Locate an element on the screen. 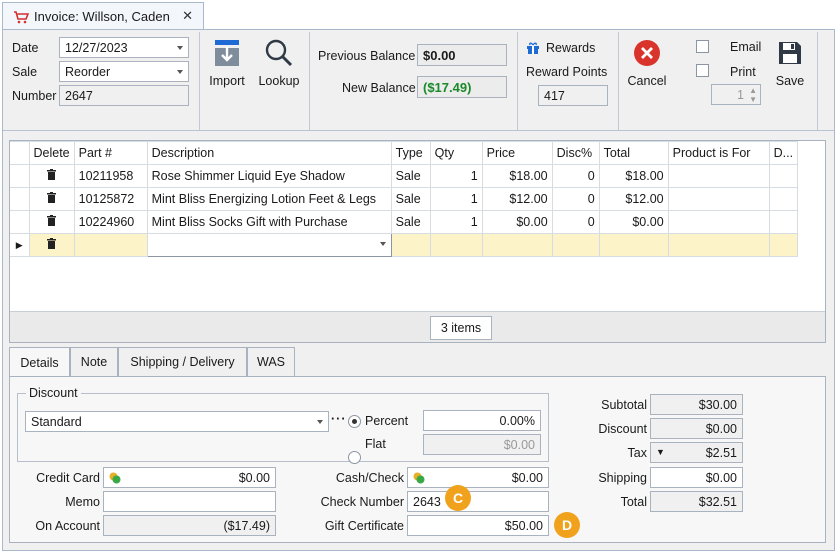  column-header-price: Price is located at coordinates (517, 153).